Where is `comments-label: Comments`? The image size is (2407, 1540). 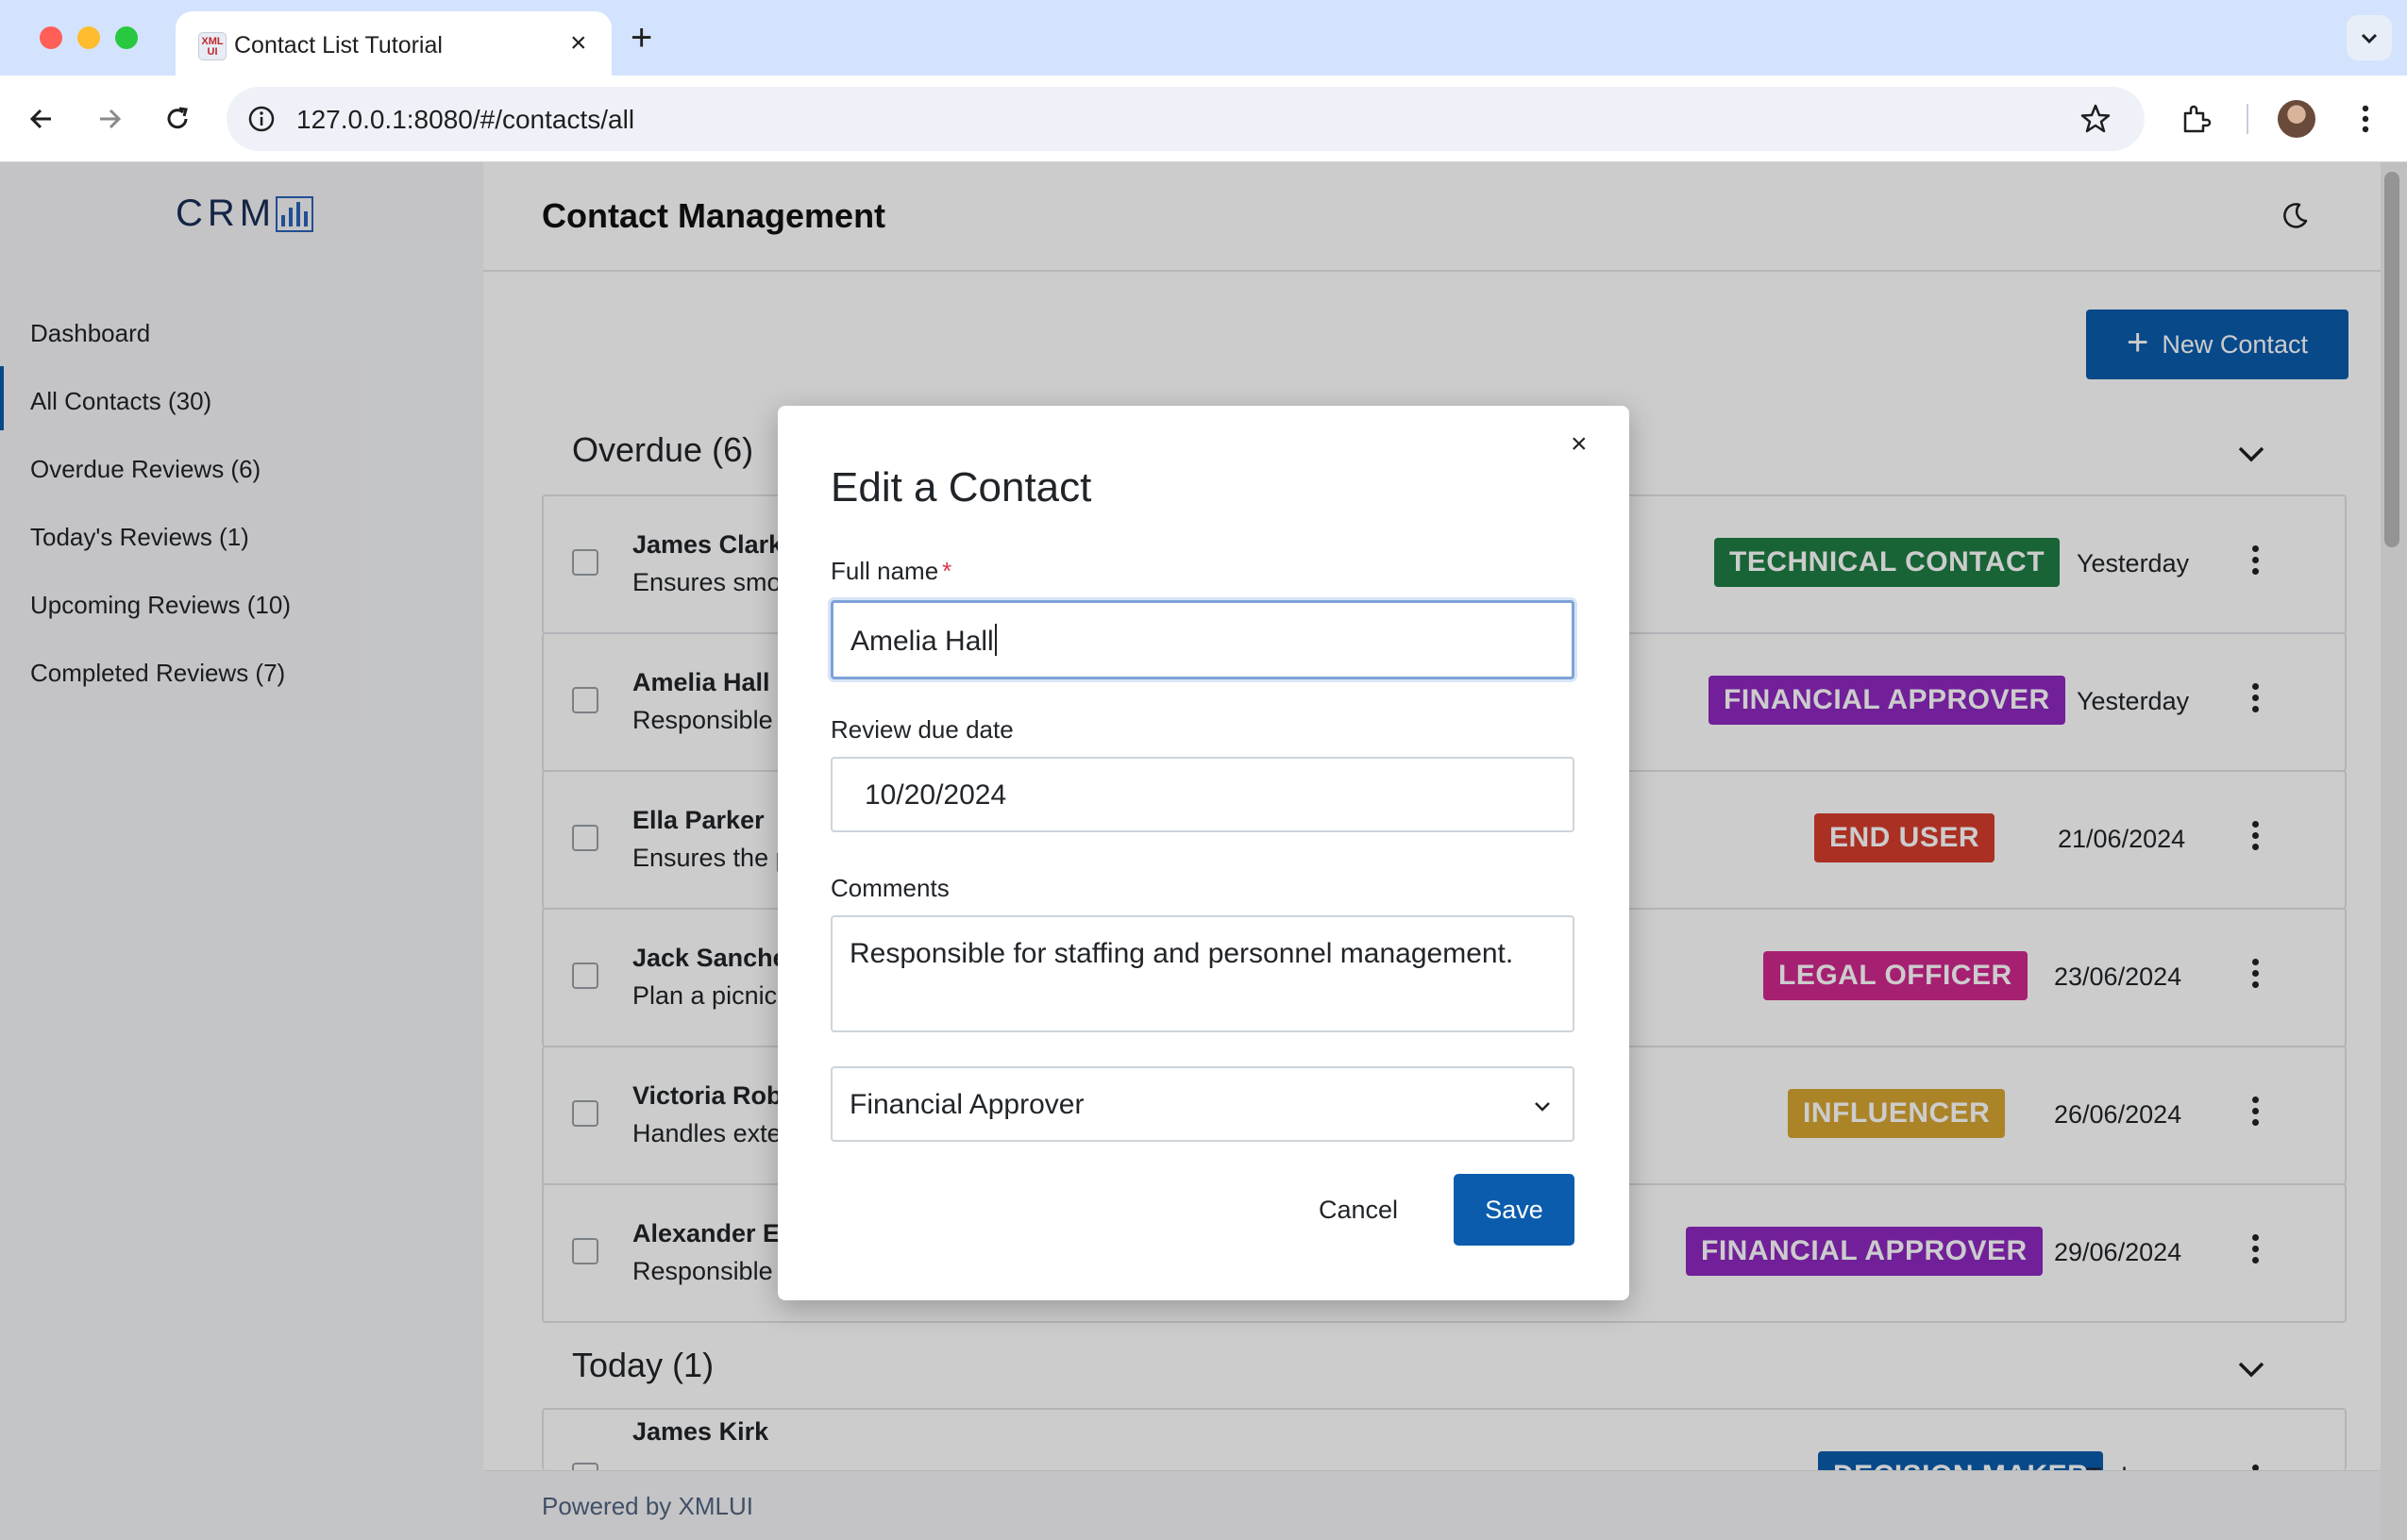
comments-label: Comments is located at coordinates (891, 888).